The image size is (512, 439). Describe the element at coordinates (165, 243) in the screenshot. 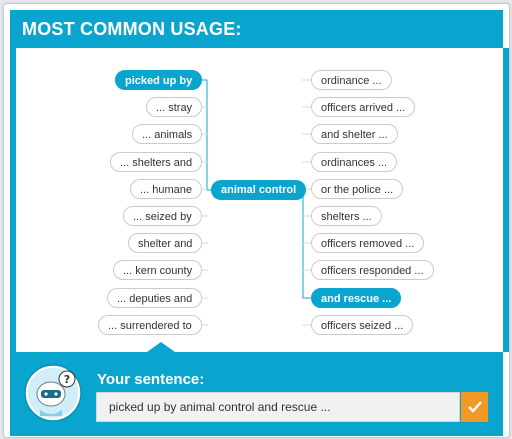

I see `left-phrase-chip: shelter and` at that location.